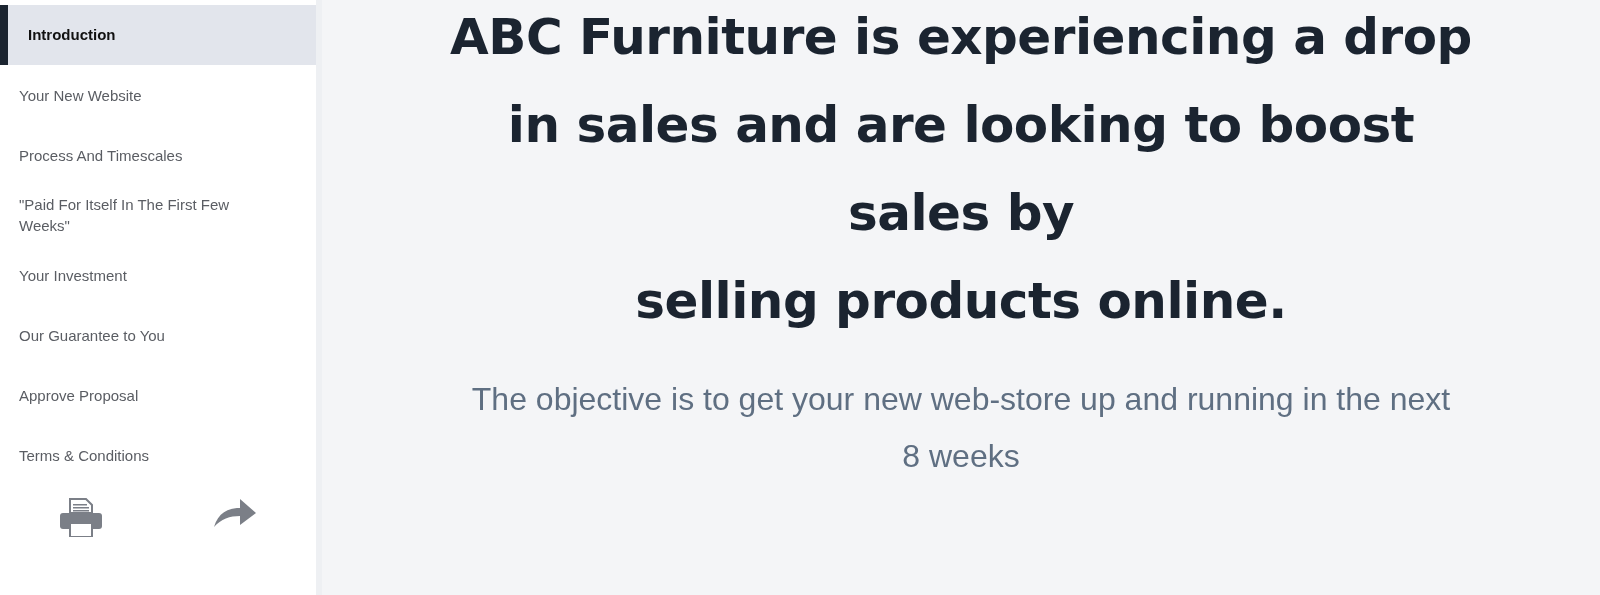  Describe the element at coordinates (158, 335) in the screenshot. I see `sidebar-item: Our Guarantee to You` at that location.